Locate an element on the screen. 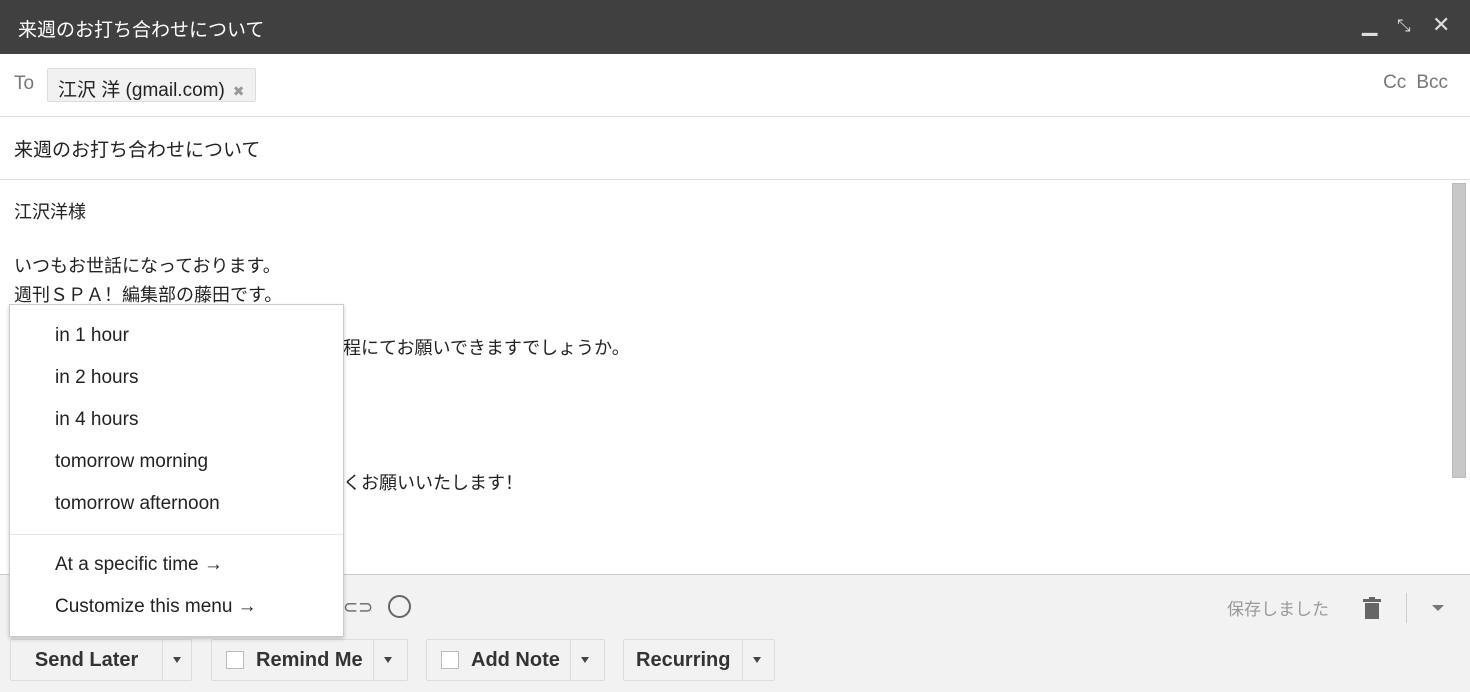 The width and height of the screenshot is (1470, 692). remind-me-dropdown is located at coordinates (388, 660).